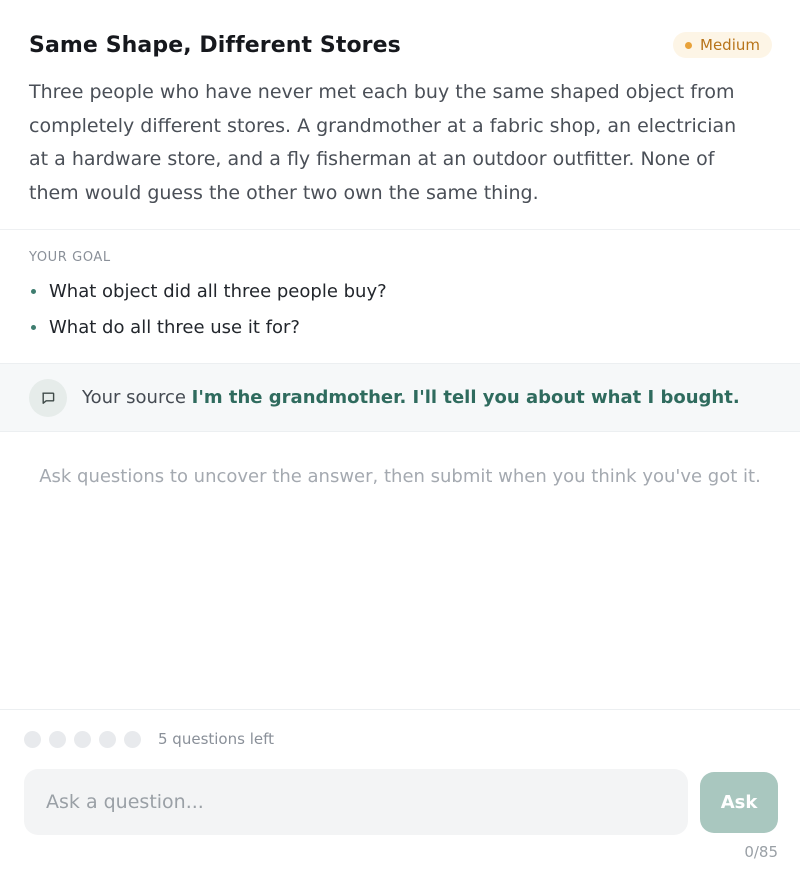 This screenshot has height=879, width=800. What do you see at coordinates (216, 739) in the screenshot?
I see `questions-left-label: 5 questions left` at bounding box center [216, 739].